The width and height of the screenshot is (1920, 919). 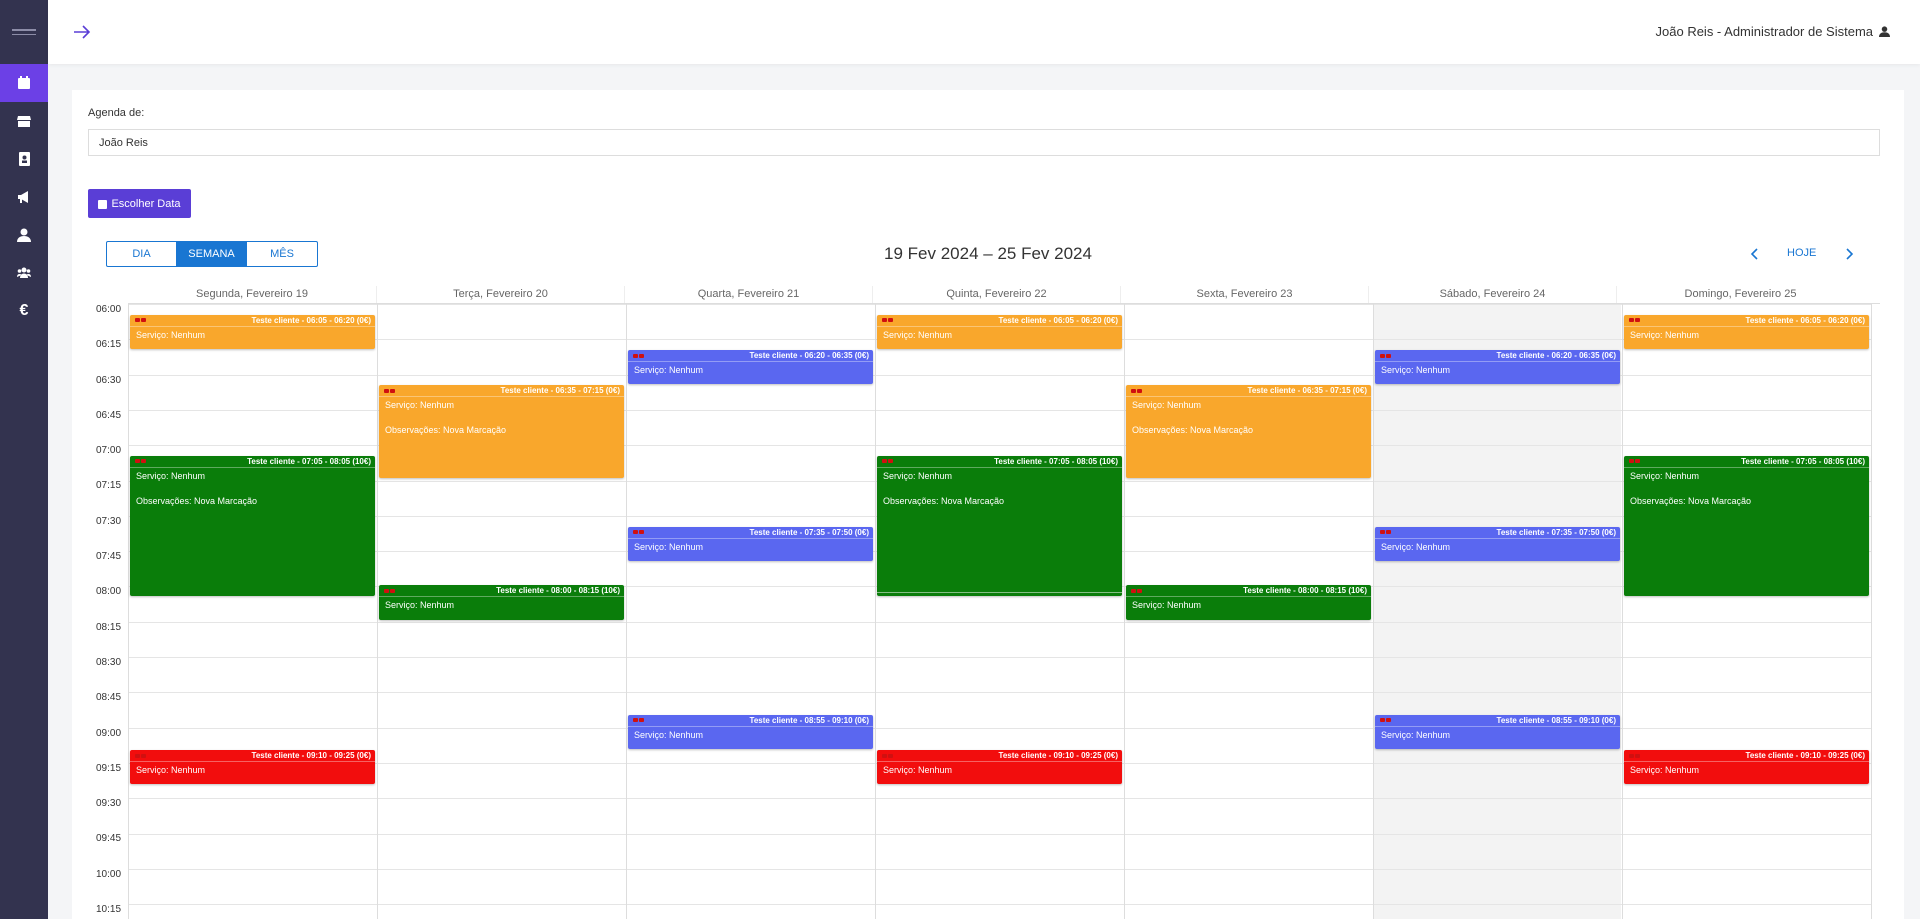 What do you see at coordinates (24, 121) in the screenshot?
I see `sidebar-item-store` at bounding box center [24, 121].